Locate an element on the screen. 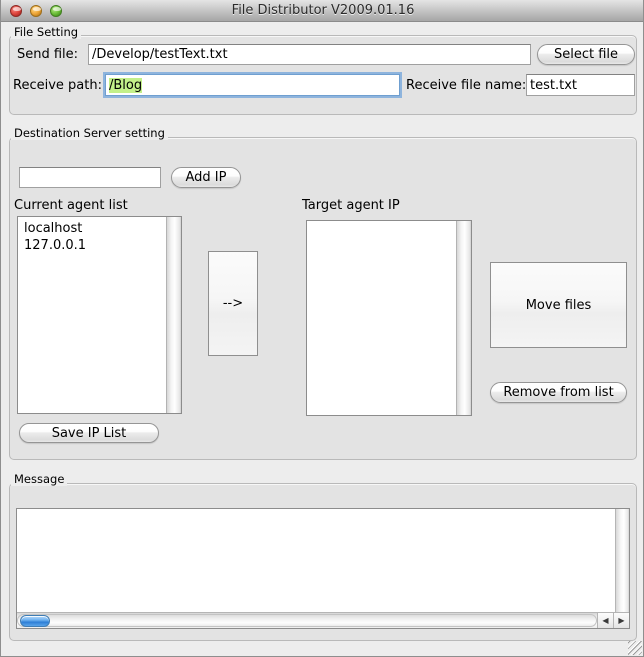 This screenshot has height=657, width=644. send-file-label: Send file: is located at coordinates (48, 54).